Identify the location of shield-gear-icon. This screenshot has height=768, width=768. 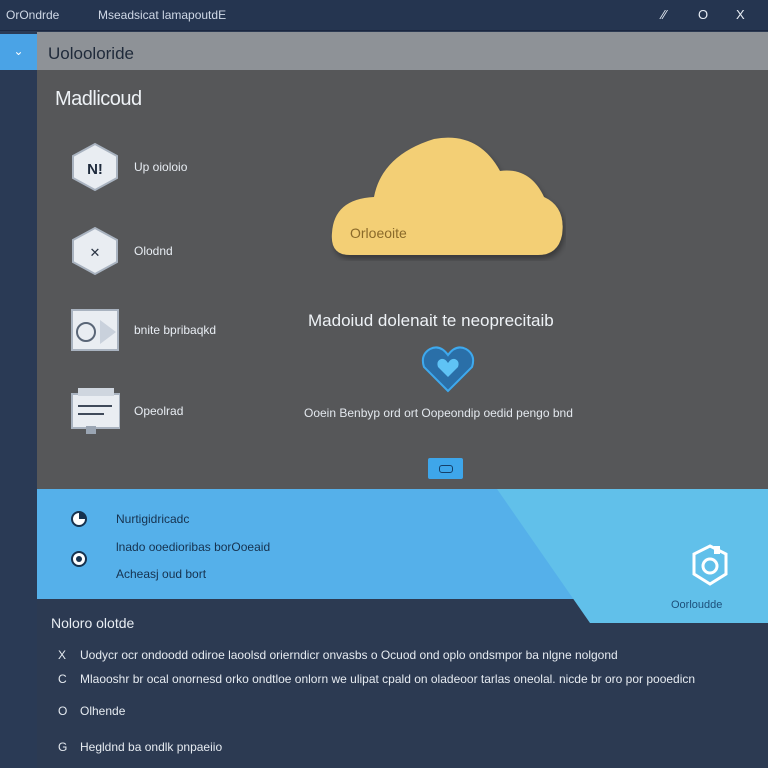
(710, 565).